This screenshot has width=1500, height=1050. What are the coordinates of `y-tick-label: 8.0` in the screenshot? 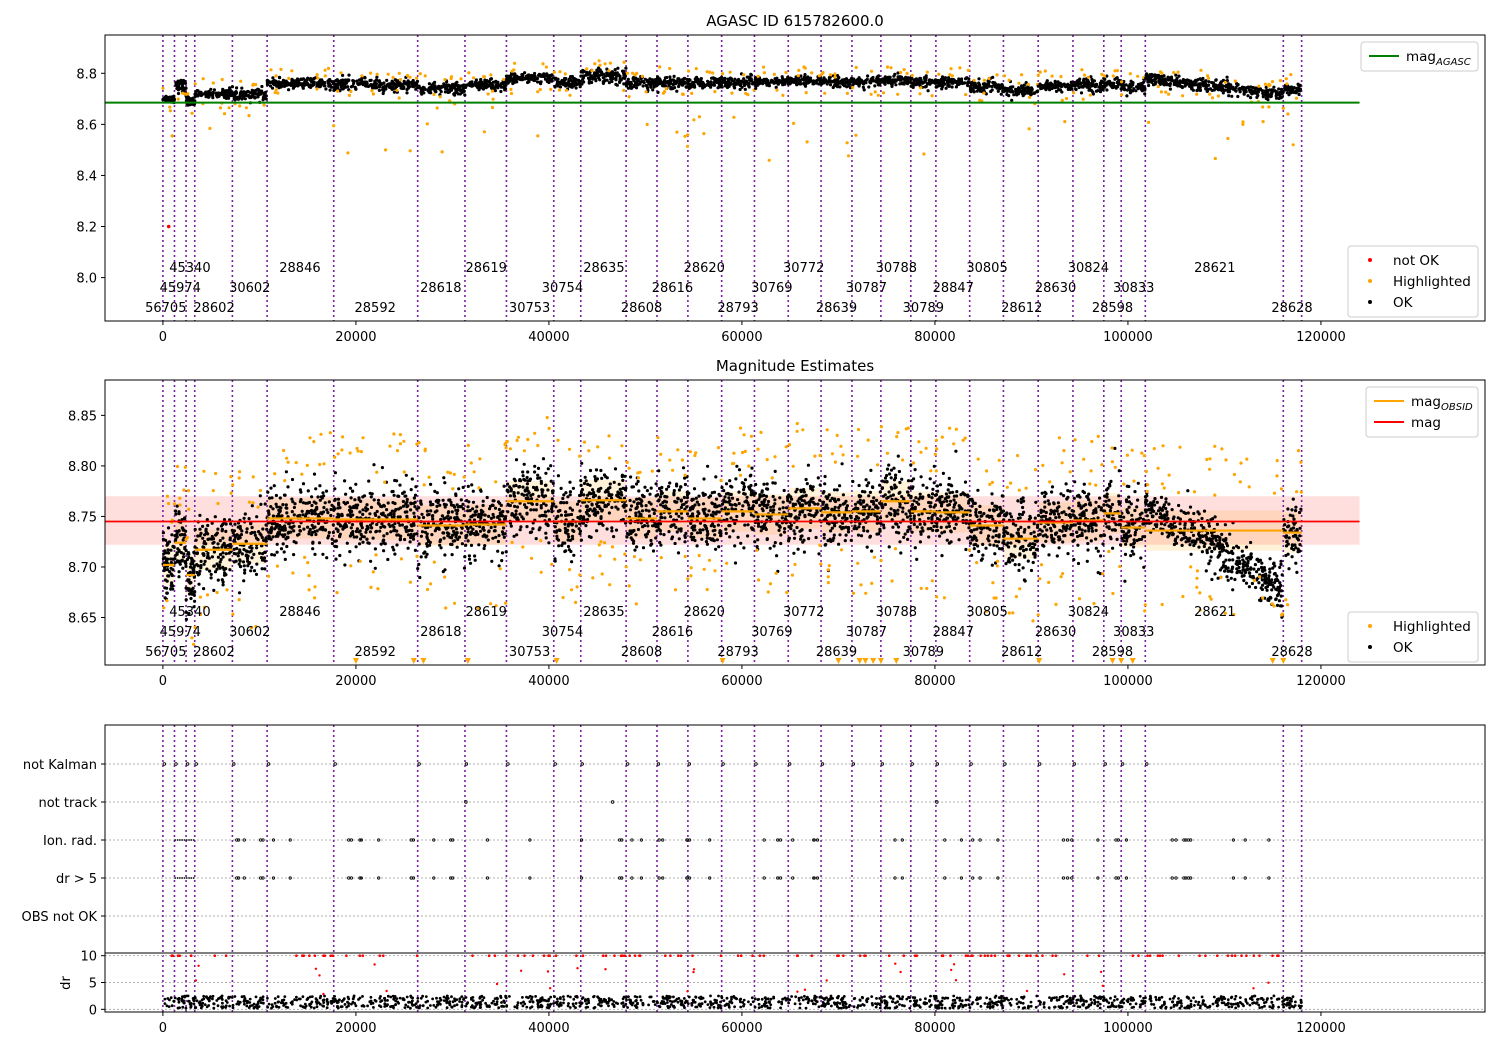 It's located at (86, 279).